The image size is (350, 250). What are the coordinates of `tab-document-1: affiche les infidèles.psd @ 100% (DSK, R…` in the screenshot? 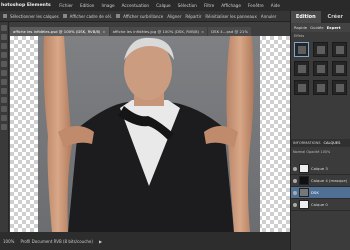 It's located at (59, 31).